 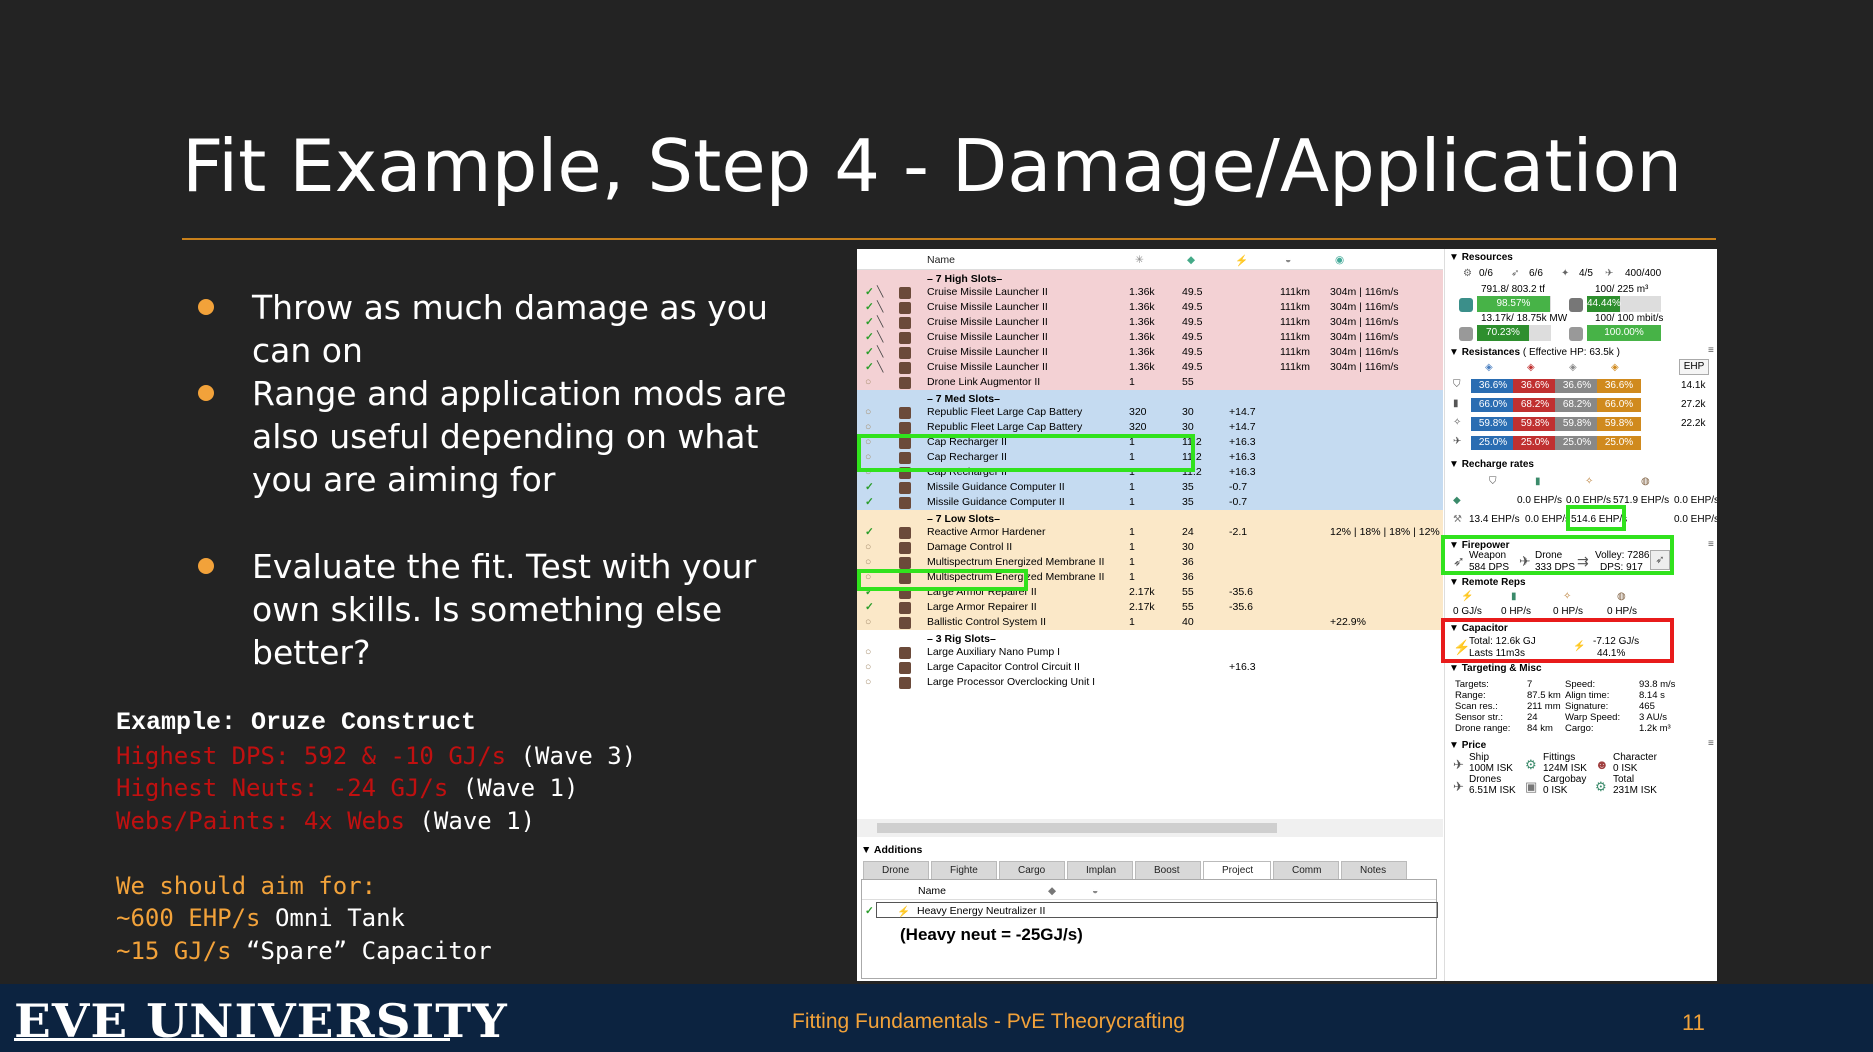 What do you see at coordinates (1077, 828) in the screenshot?
I see `scrollbar-thumb` at bounding box center [1077, 828].